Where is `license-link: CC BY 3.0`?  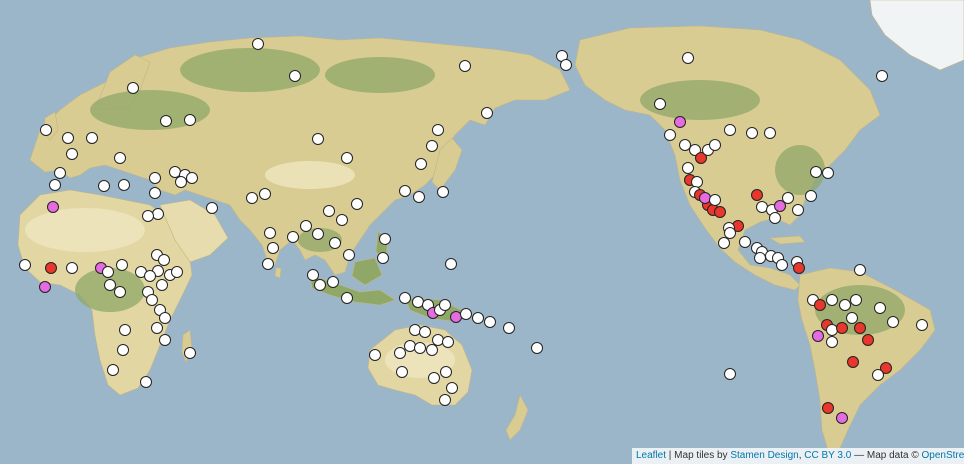 license-link: CC BY 3.0 is located at coordinates (827, 455).